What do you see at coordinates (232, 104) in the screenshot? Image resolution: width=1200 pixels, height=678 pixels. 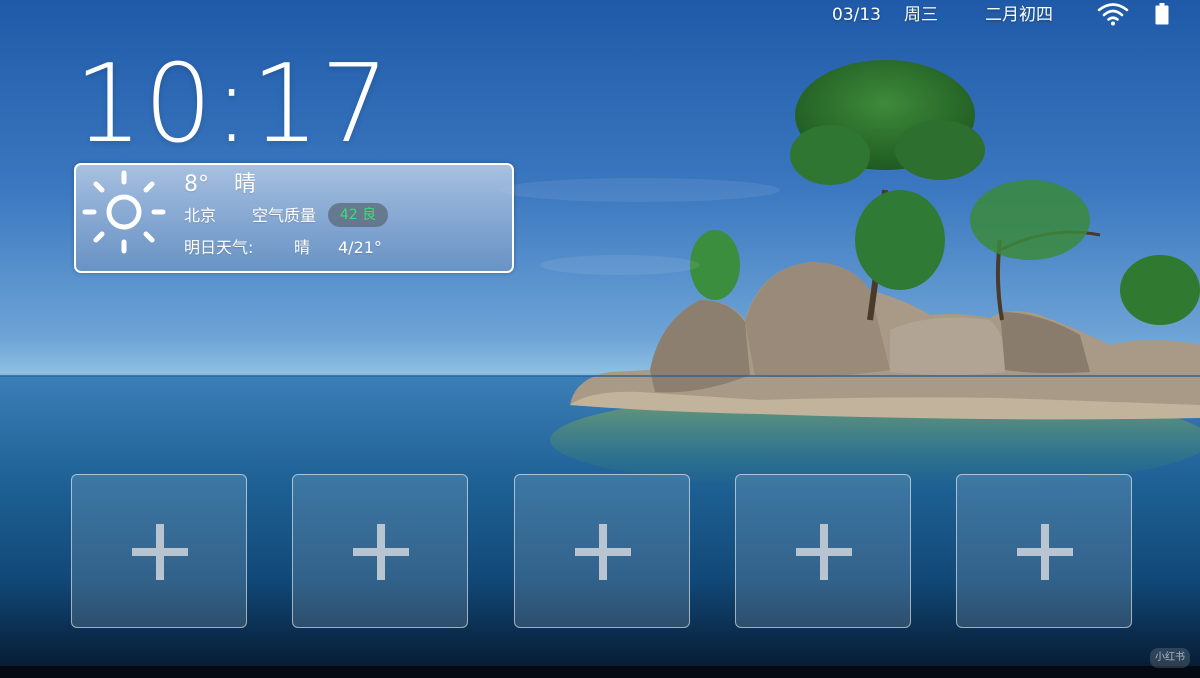 I see `clock-time: 10:17` at bounding box center [232, 104].